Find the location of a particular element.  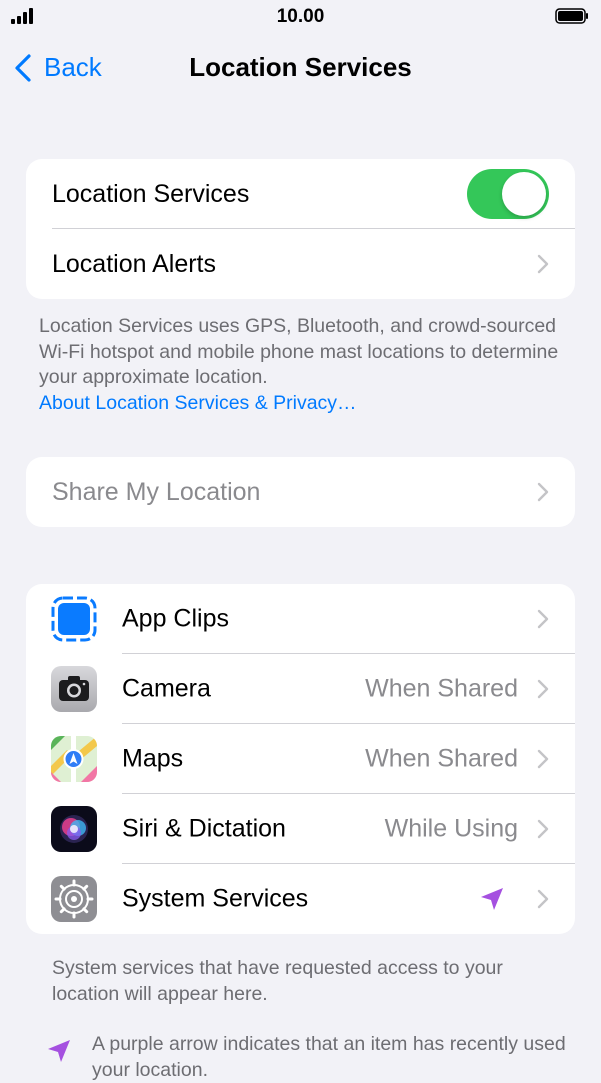

share-group: Share My Location is located at coordinates (300, 492).